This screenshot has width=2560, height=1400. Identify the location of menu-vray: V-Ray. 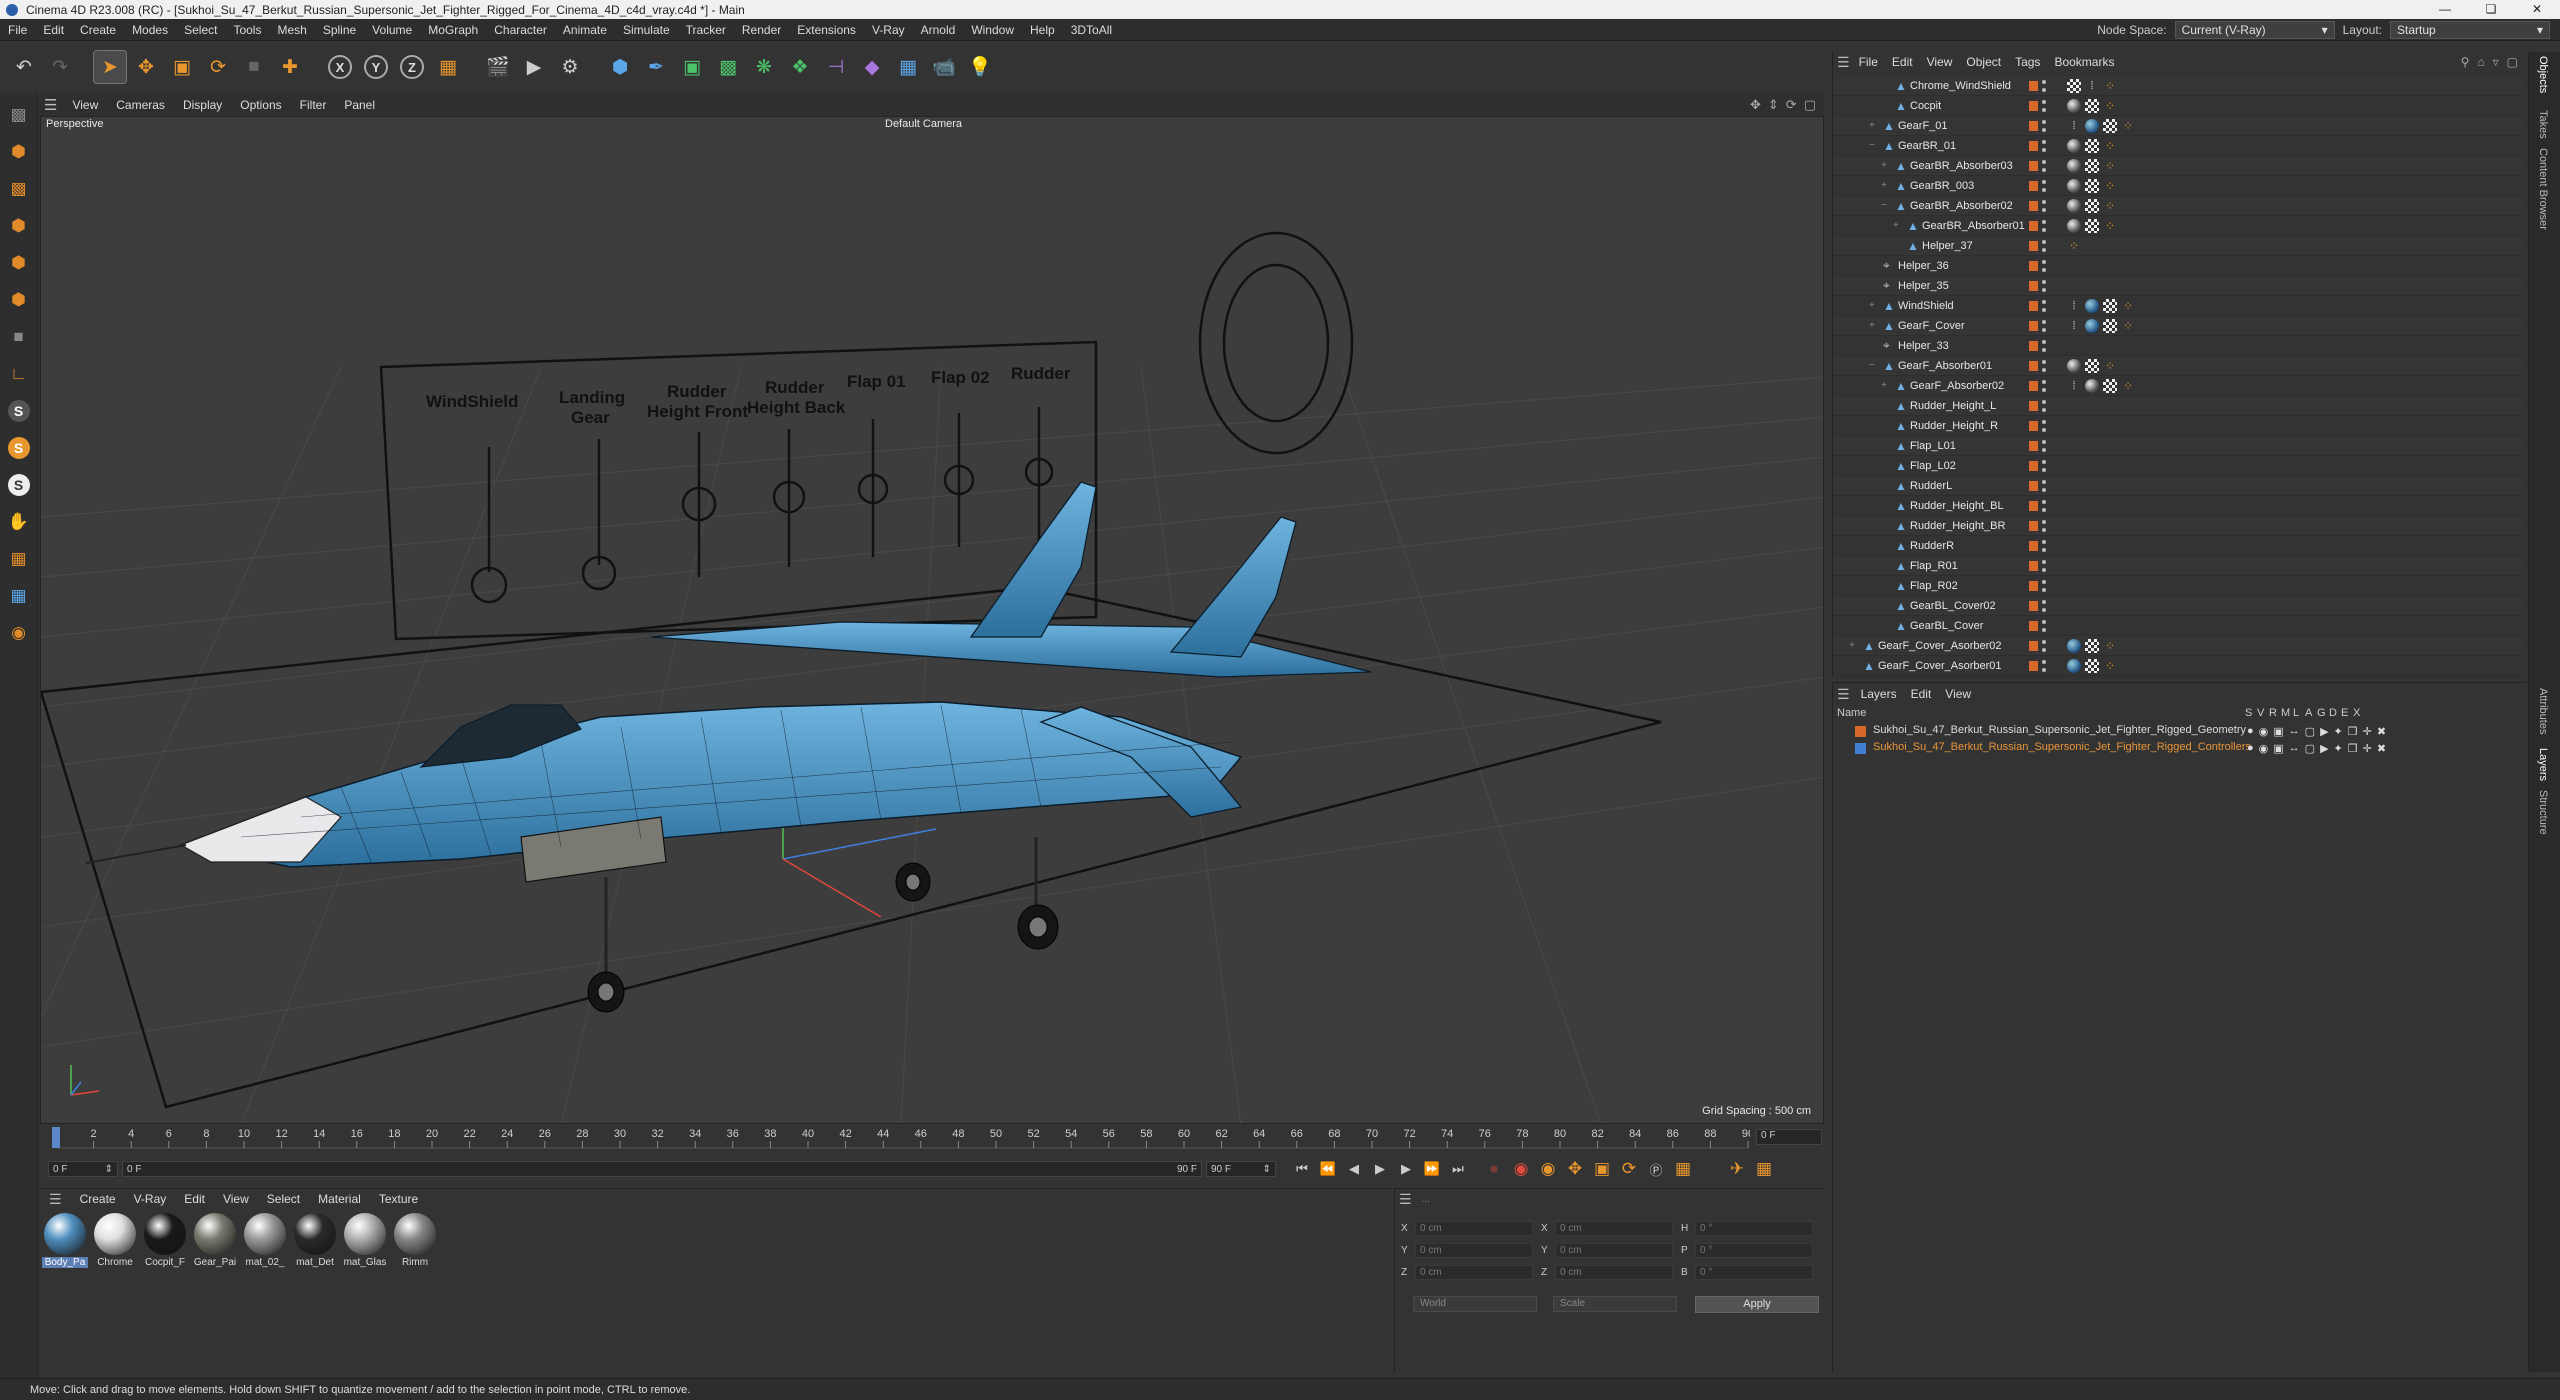
(888, 30).